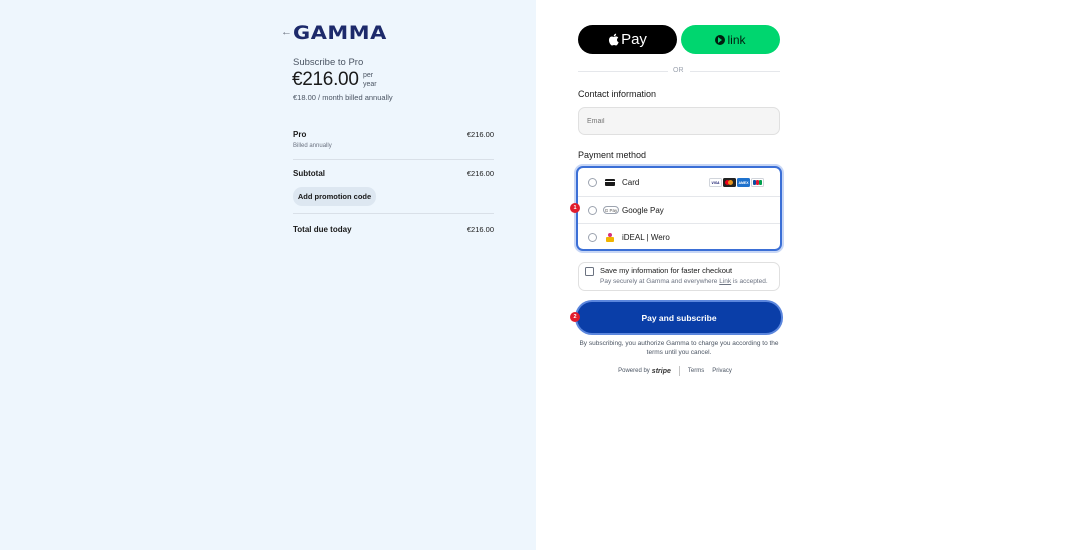 This screenshot has height=550, width=1080. What do you see at coordinates (735, 71) in the screenshot?
I see `or-divider-right` at bounding box center [735, 71].